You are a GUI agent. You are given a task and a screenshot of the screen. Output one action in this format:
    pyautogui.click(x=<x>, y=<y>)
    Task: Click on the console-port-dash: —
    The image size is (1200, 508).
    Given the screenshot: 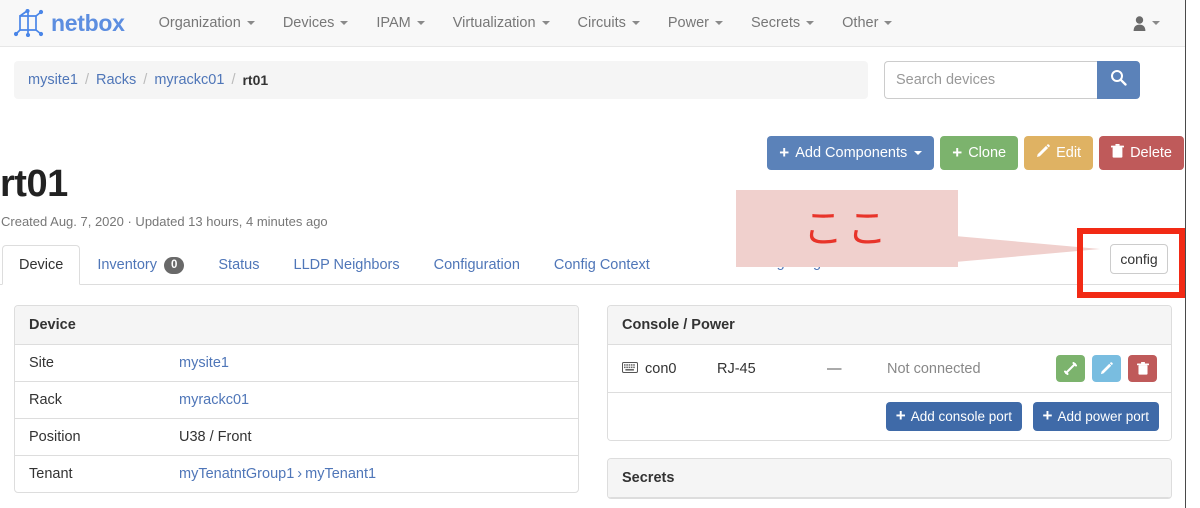 What is the action you would take?
    pyautogui.click(x=834, y=368)
    